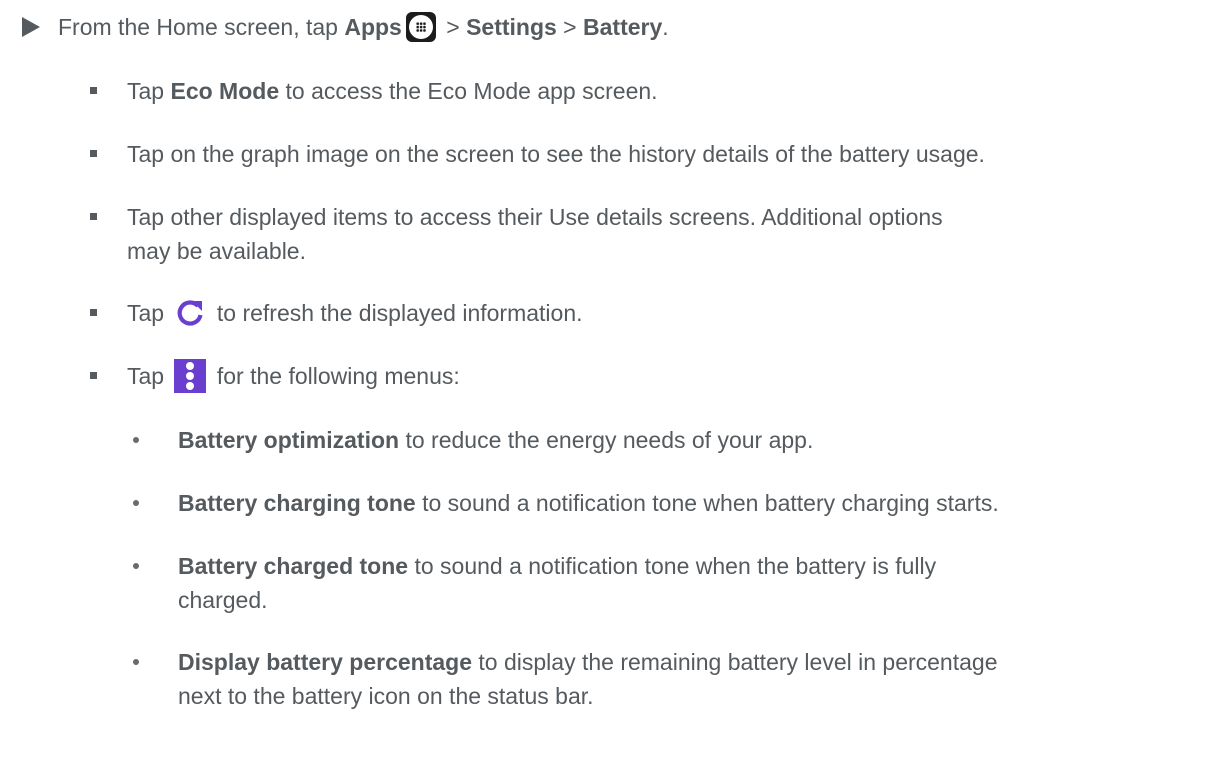  I want to click on settings-label: Settings, so click(511, 27).